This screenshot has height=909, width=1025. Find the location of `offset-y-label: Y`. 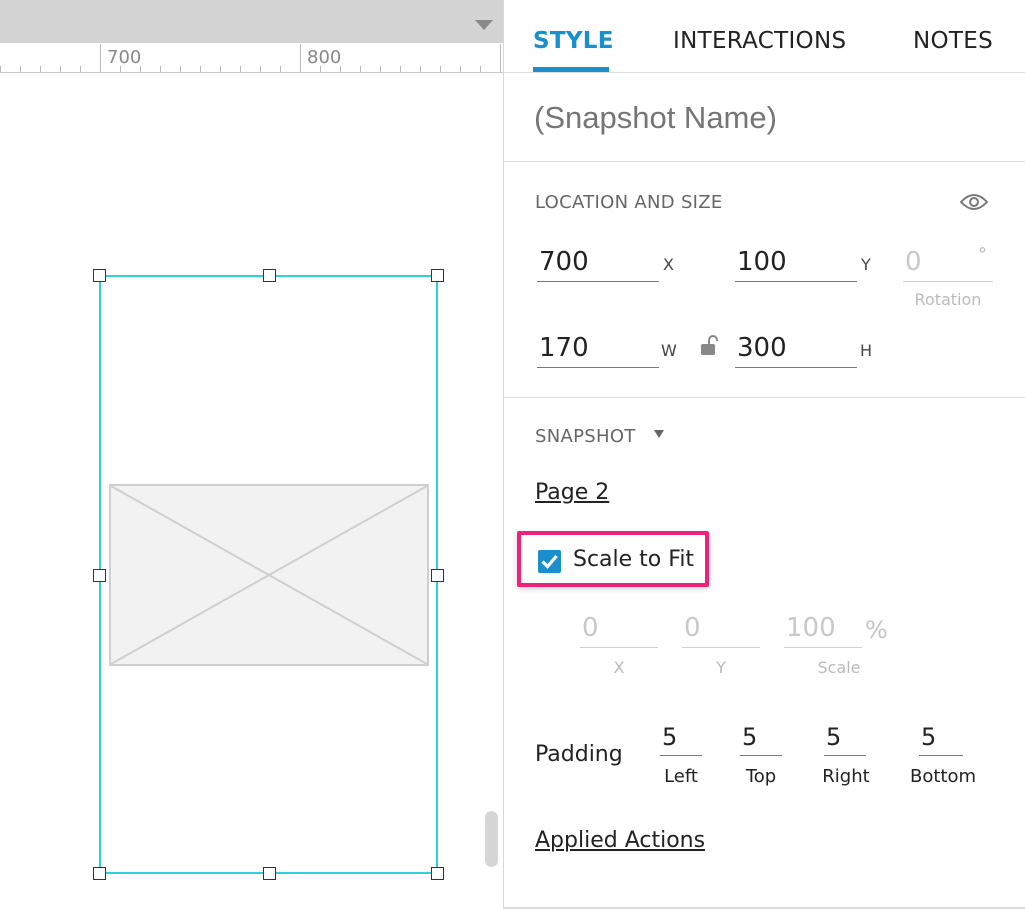

offset-y-label: Y is located at coordinates (721, 667).